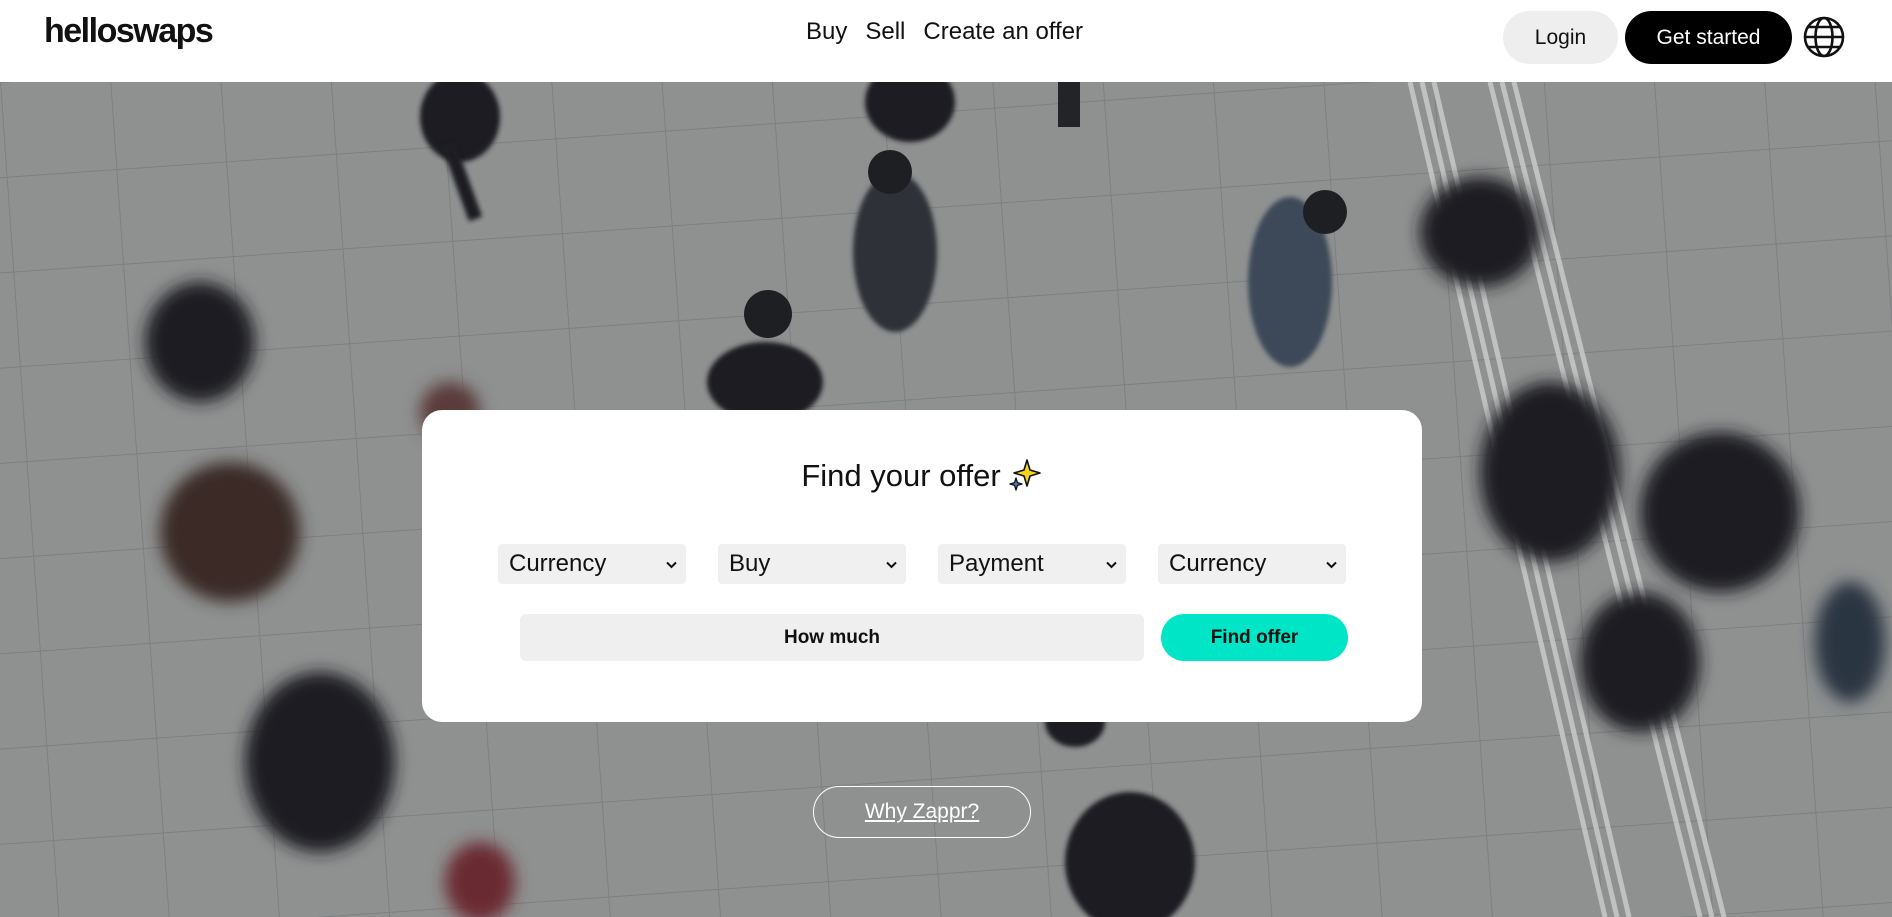 The height and width of the screenshot is (917, 1892). I want to click on trade-type-value: Buy, so click(750, 563).